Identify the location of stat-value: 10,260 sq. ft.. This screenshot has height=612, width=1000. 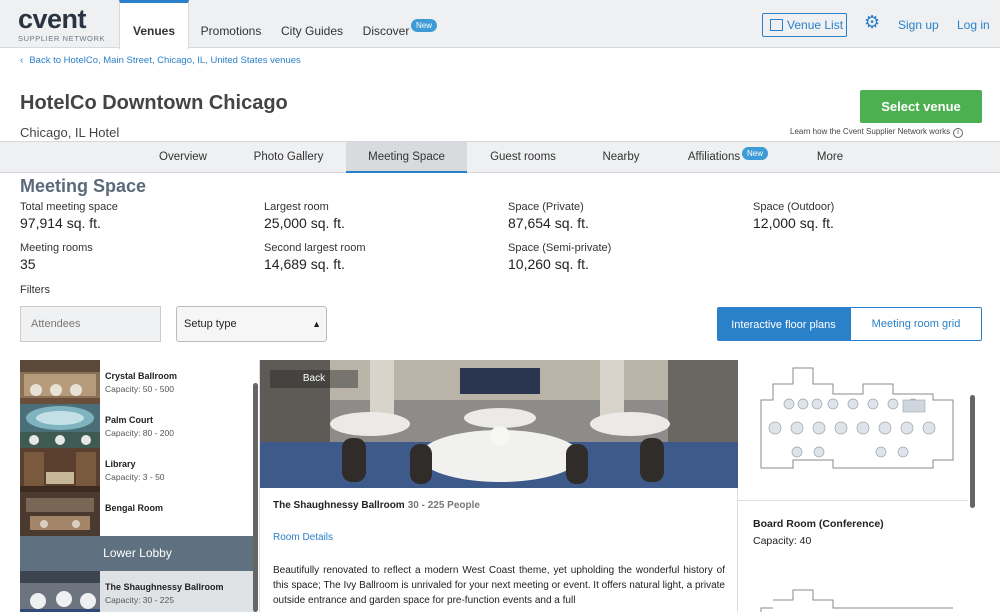
(548, 264).